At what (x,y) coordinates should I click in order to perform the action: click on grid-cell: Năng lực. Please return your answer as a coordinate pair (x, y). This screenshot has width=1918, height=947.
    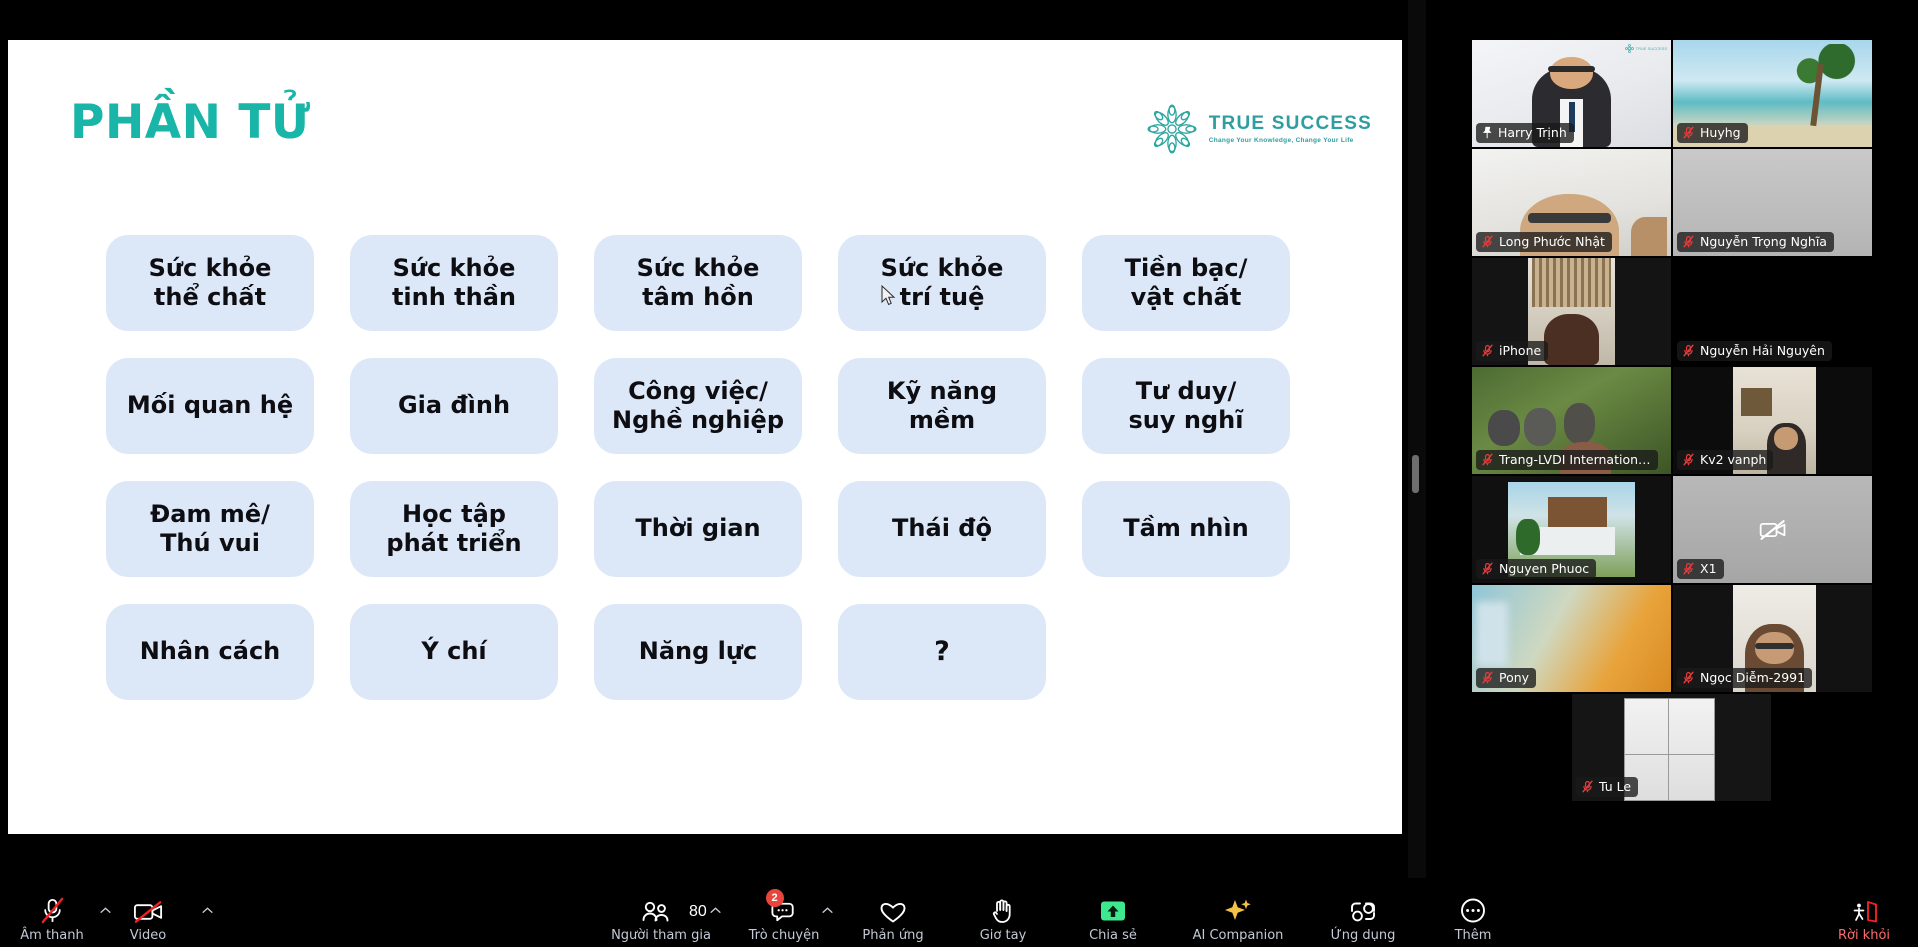
    Looking at the image, I should click on (698, 652).